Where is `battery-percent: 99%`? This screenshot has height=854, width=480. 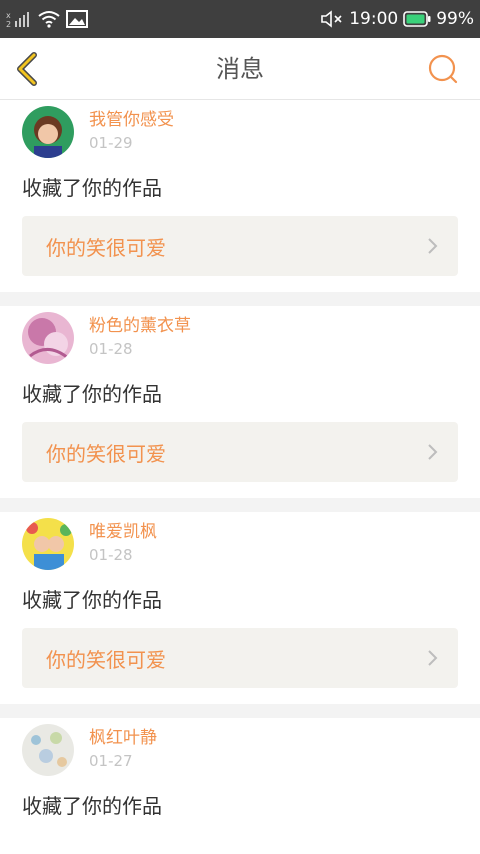
battery-percent: 99% is located at coordinates (455, 19).